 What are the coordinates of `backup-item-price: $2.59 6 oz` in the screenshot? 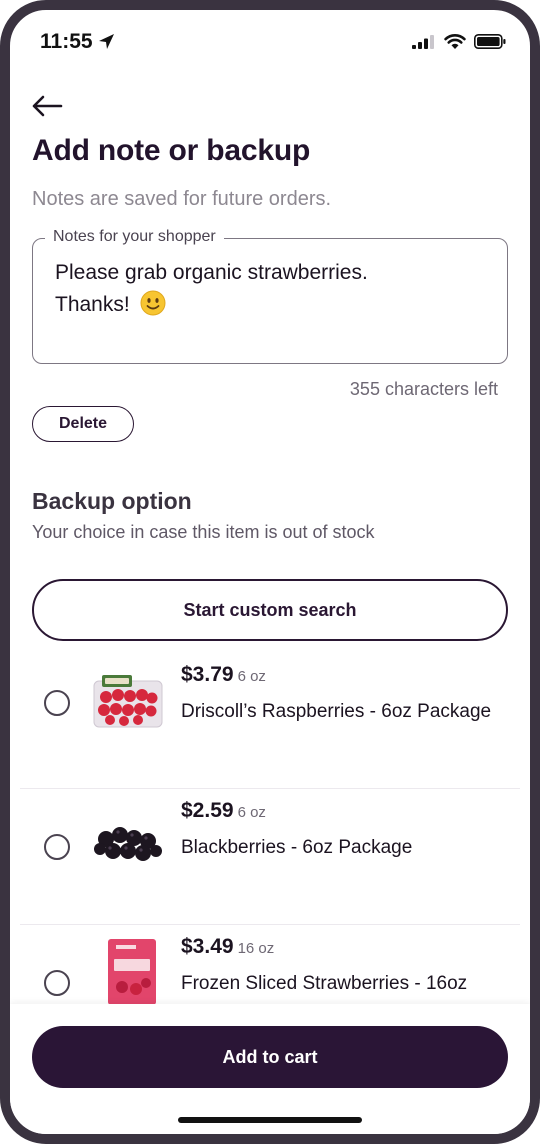 It's located at (223, 811).